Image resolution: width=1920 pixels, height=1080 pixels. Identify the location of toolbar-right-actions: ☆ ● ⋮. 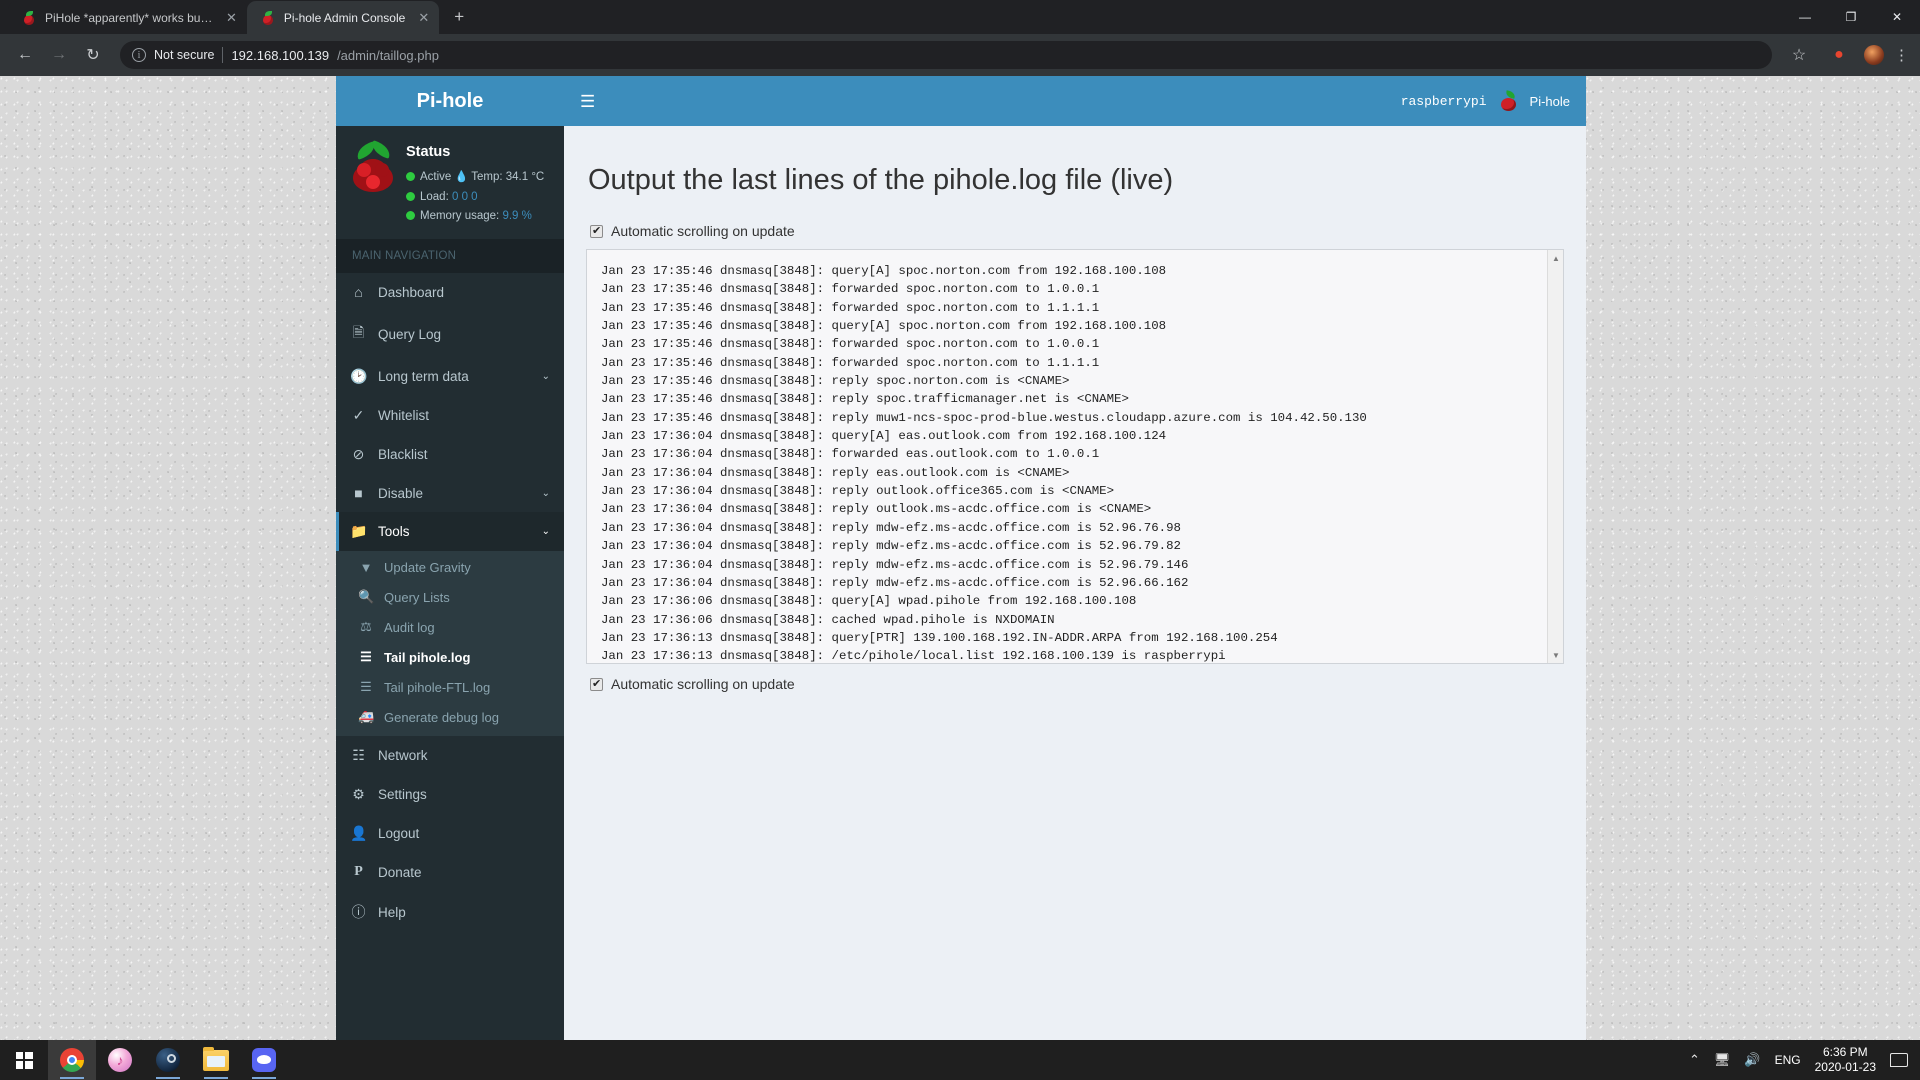
(1847, 55).